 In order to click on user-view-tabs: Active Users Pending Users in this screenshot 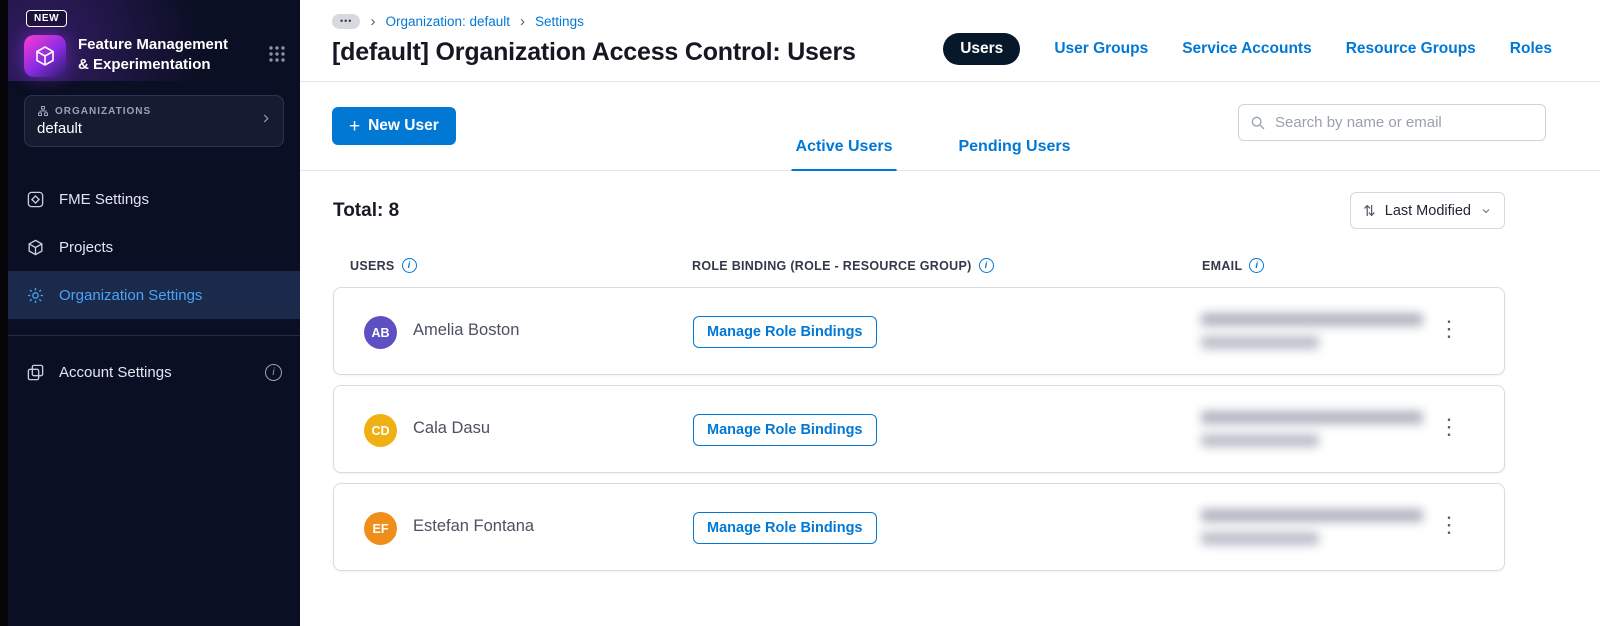, I will do `click(933, 154)`.